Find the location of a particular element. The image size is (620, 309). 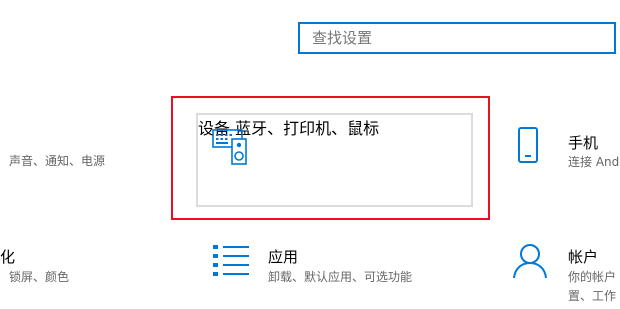

phone-icon is located at coordinates (528, 147).